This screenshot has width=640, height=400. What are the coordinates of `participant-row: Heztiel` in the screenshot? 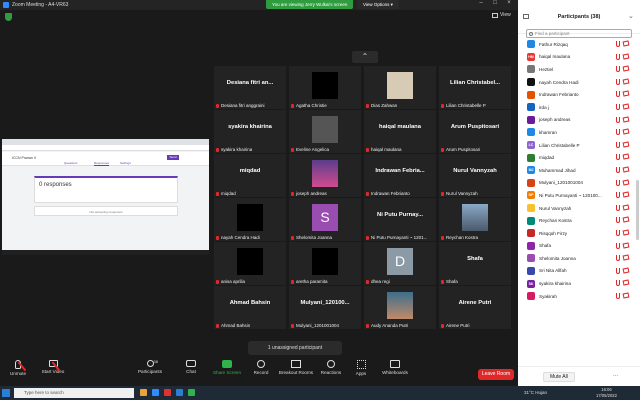 It's located at (579, 69).